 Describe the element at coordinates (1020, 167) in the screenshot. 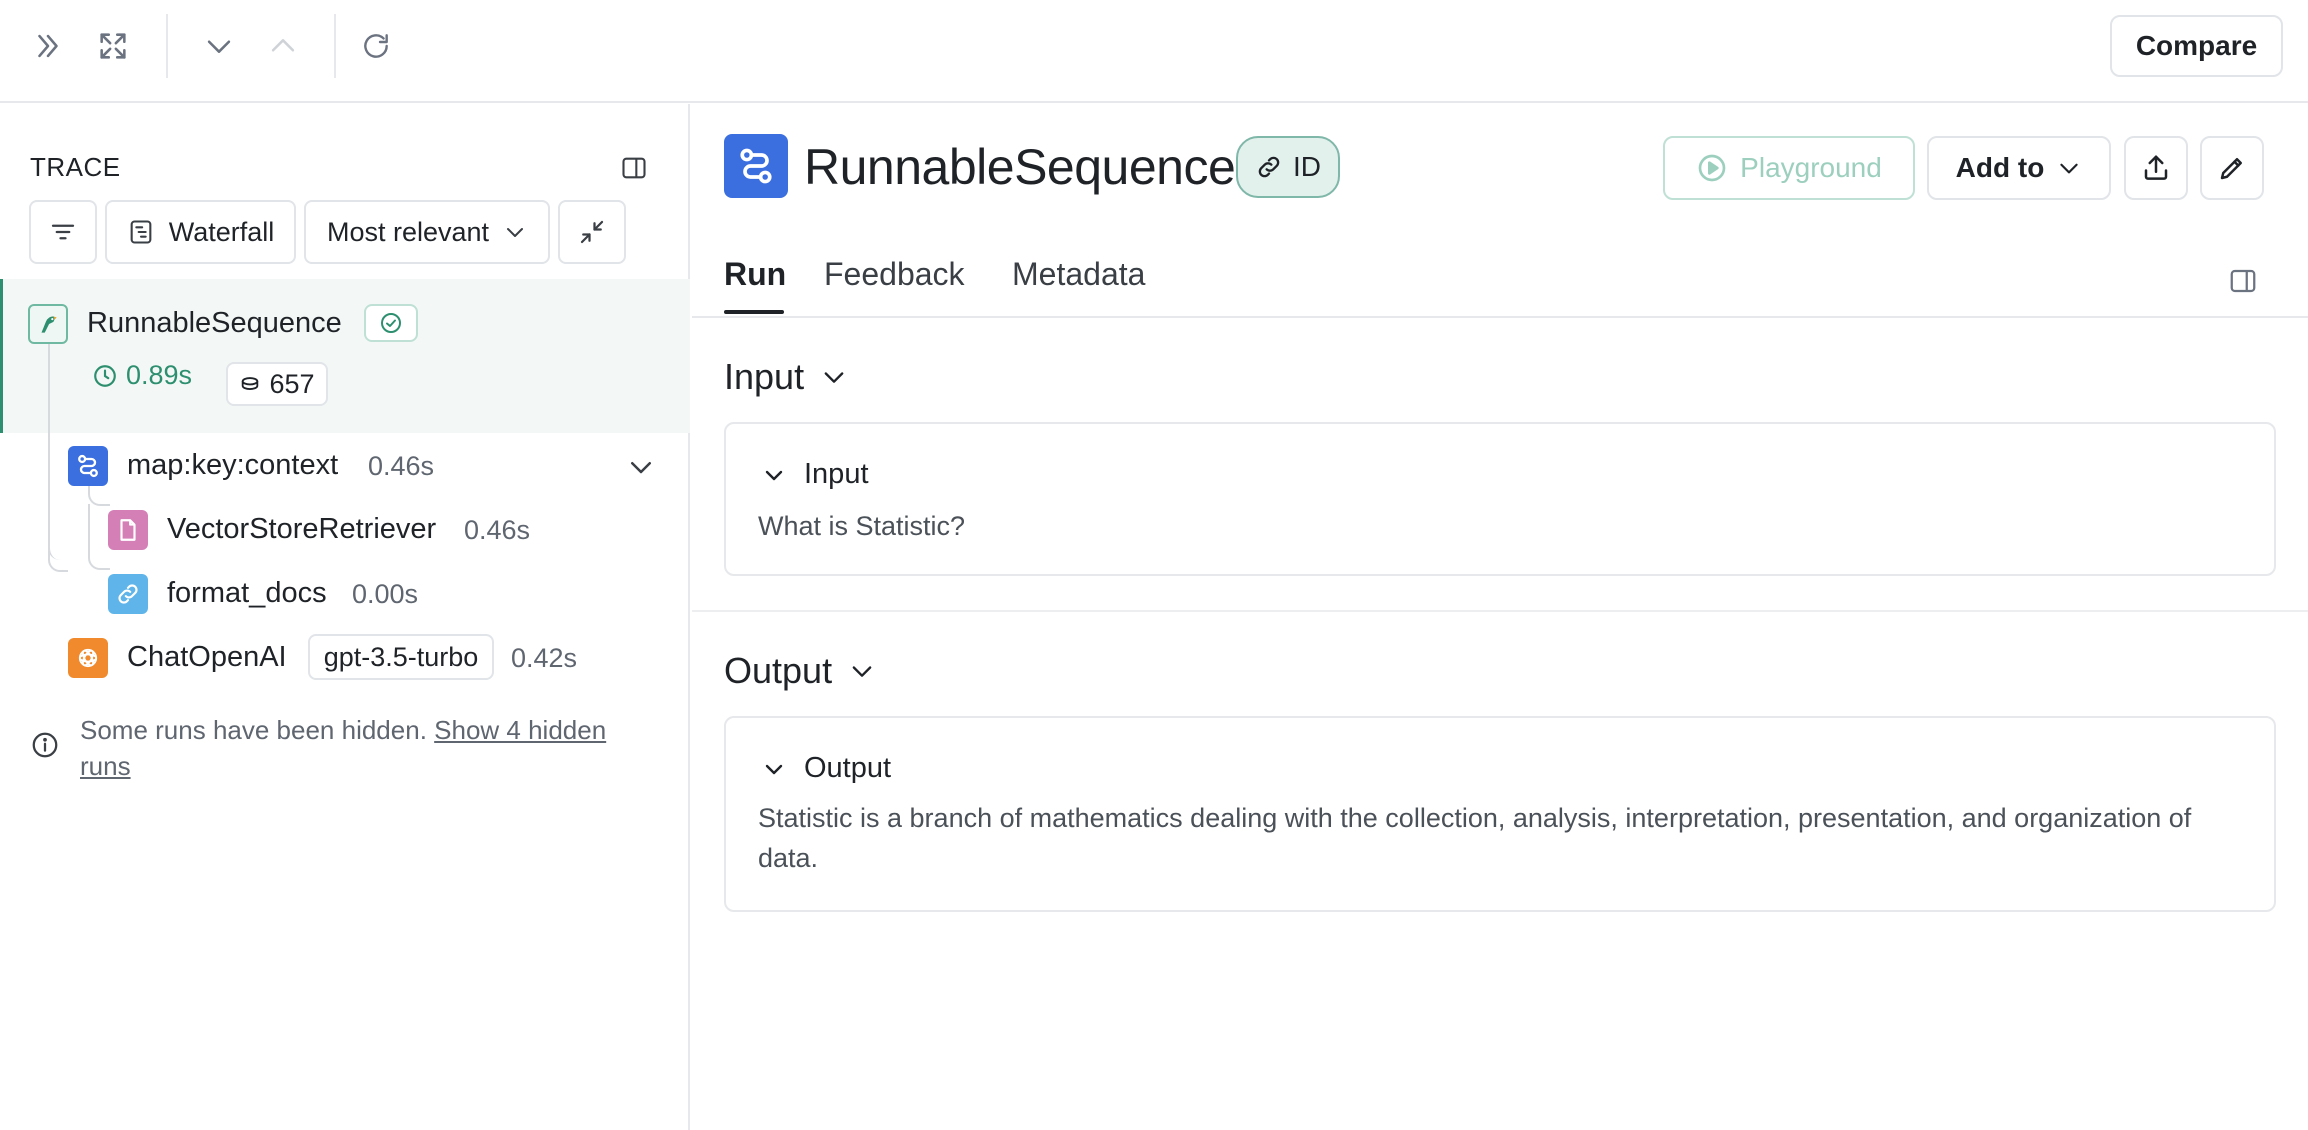

I see `run-title: RunnableSequence` at that location.